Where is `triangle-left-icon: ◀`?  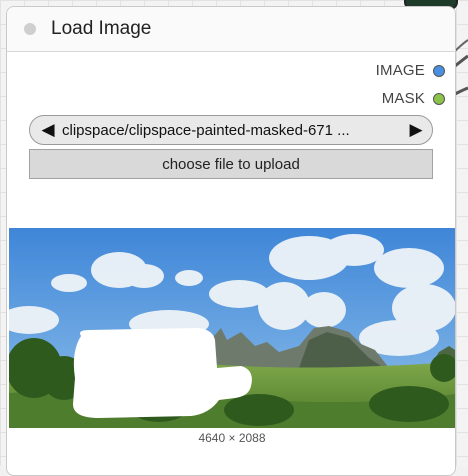
triangle-left-icon: ◀ is located at coordinates (48, 130).